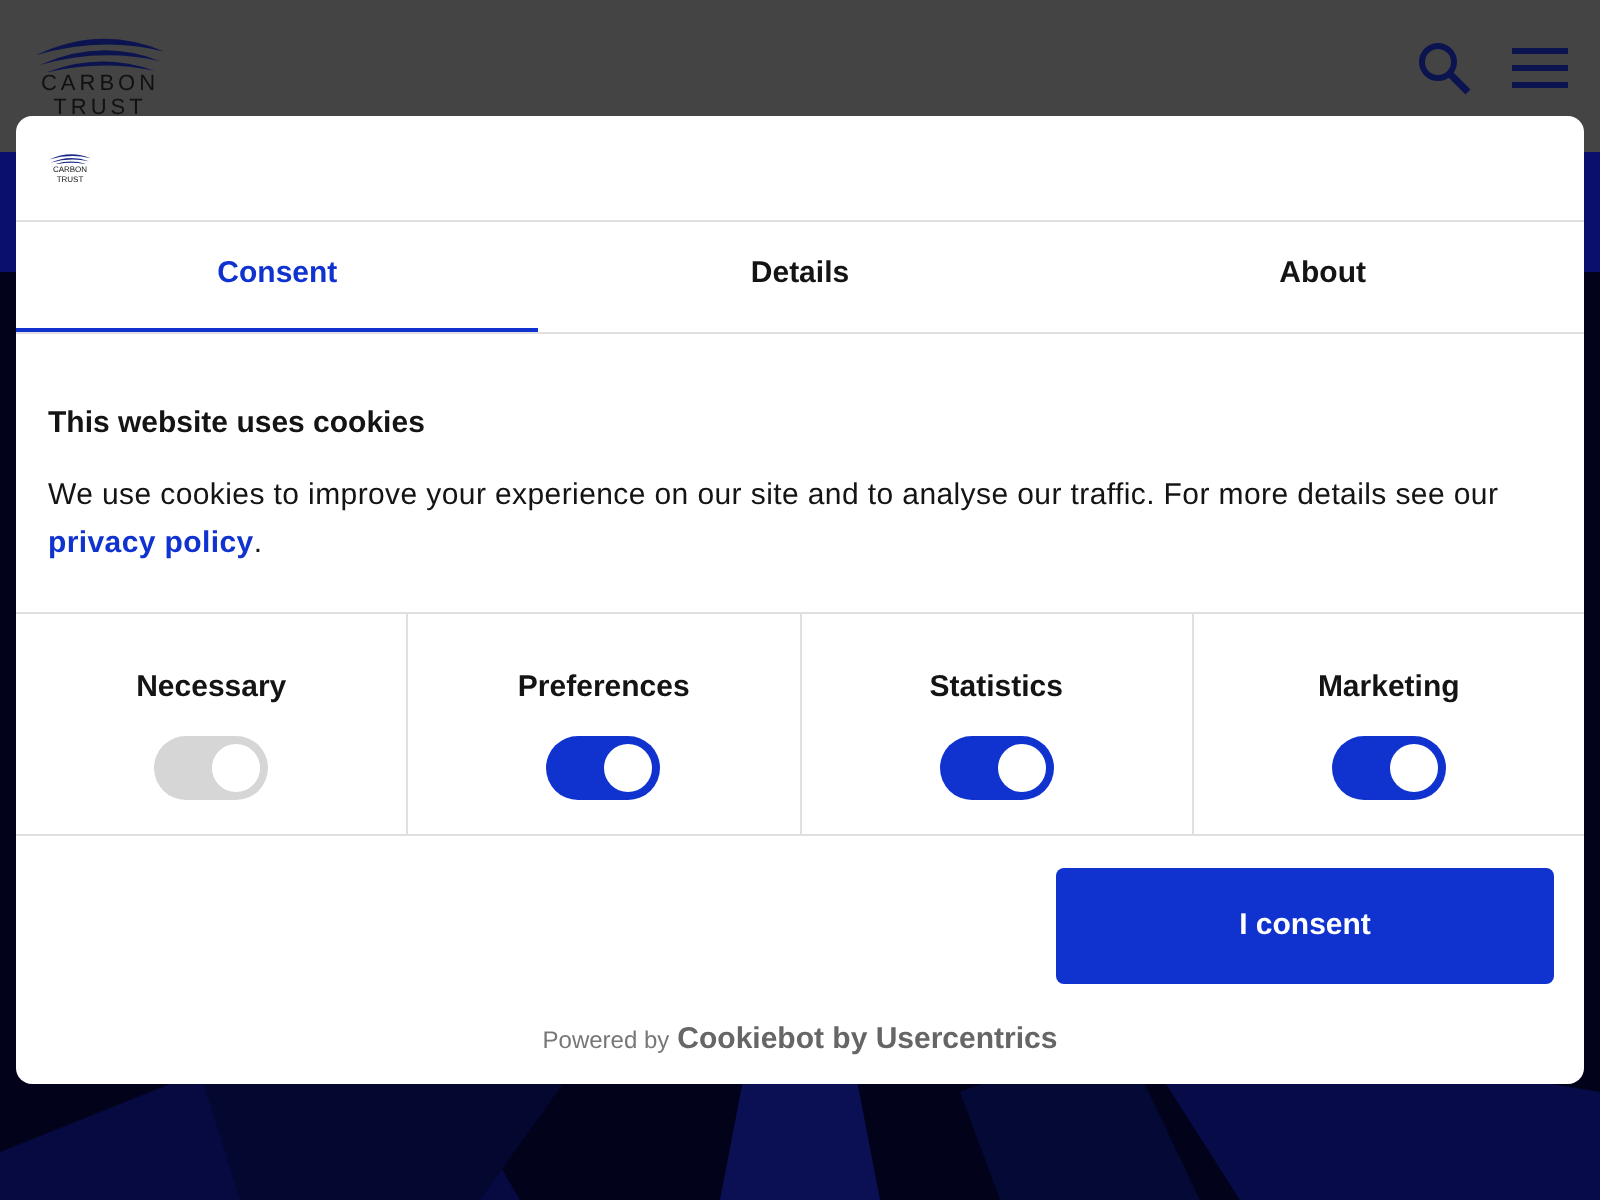 The width and height of the screenshot is (1600, 1200). Describe the element at coordinates (1305, 926) in the screenshot. I see `consent-button: I consent` at that location.